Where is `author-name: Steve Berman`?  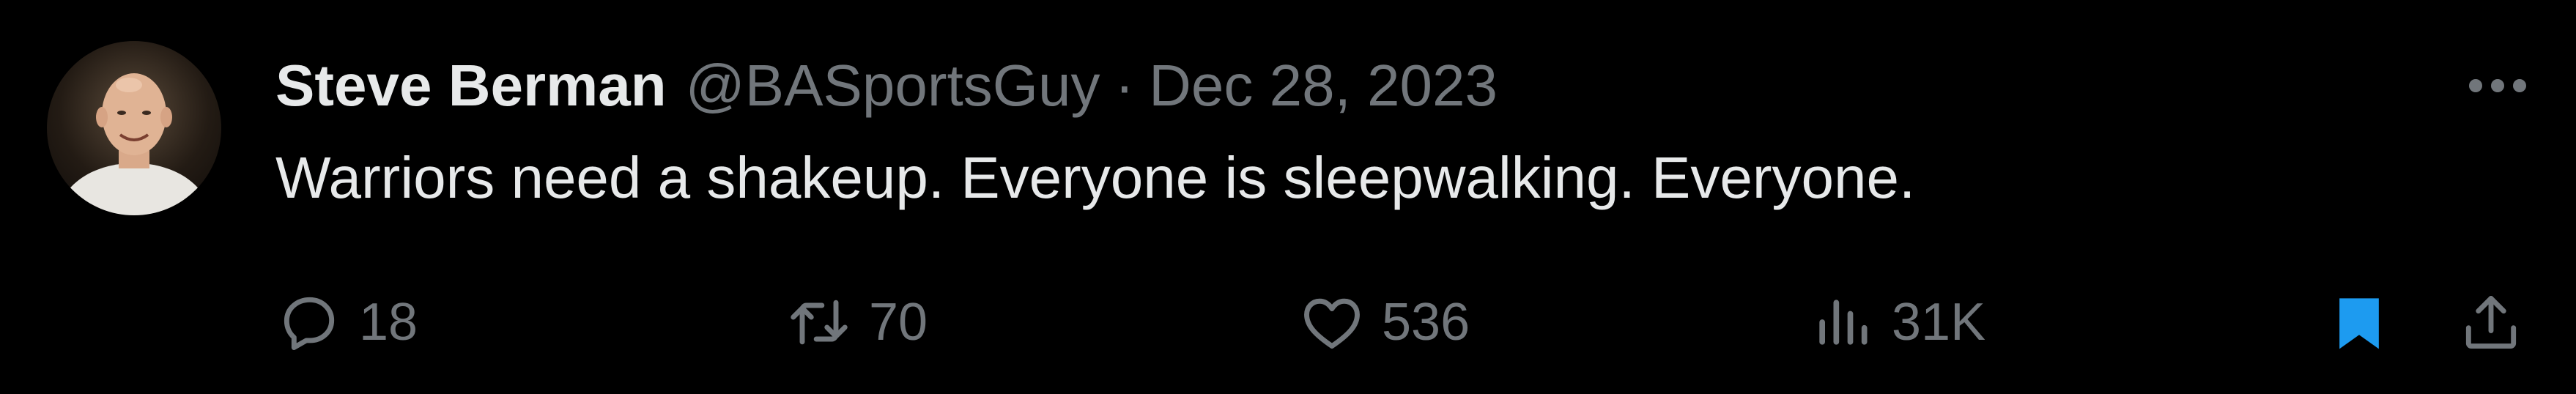
author-name: Steve Berman is located at coordinates (471, 85).